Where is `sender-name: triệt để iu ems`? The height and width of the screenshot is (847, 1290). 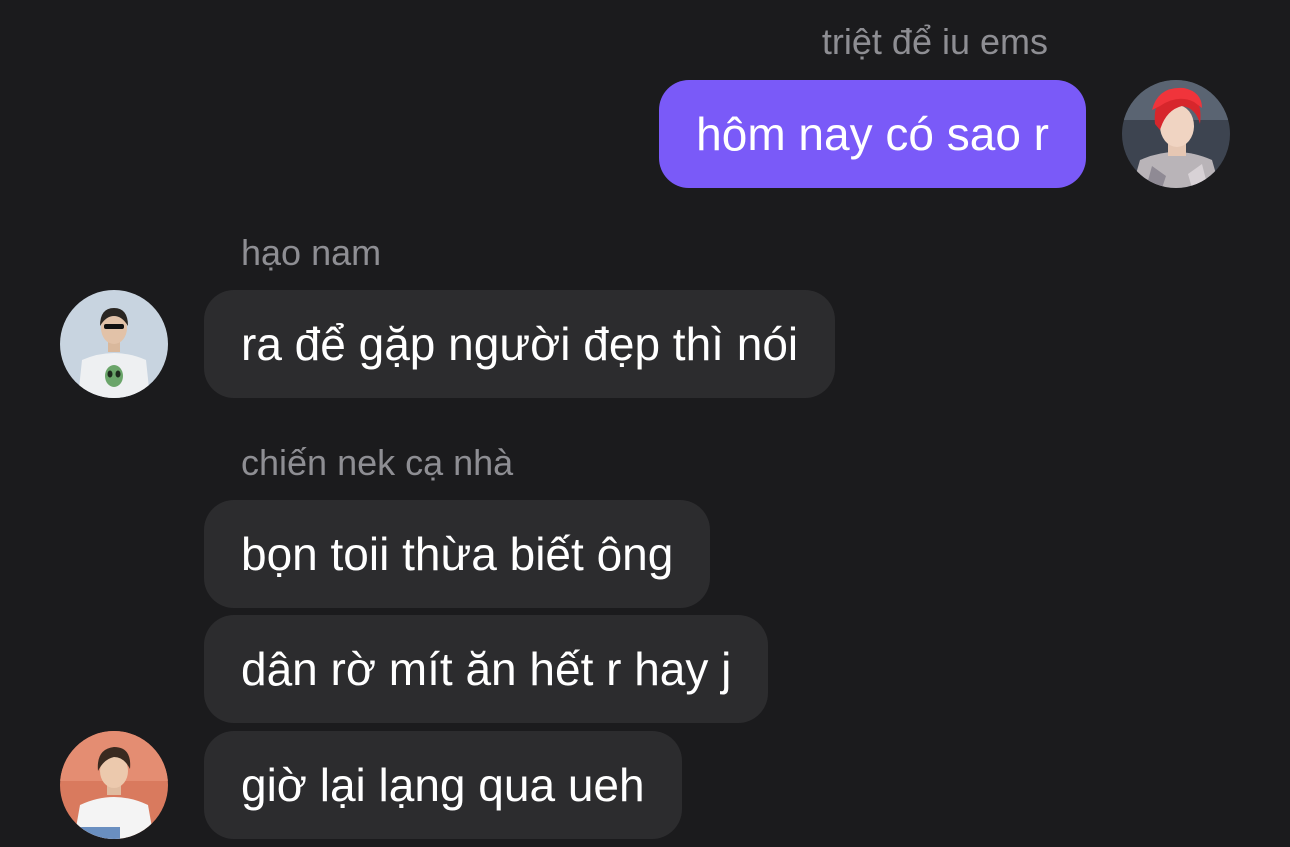
sender-name: triệt để iu ems is located at coordinates (934, 41).